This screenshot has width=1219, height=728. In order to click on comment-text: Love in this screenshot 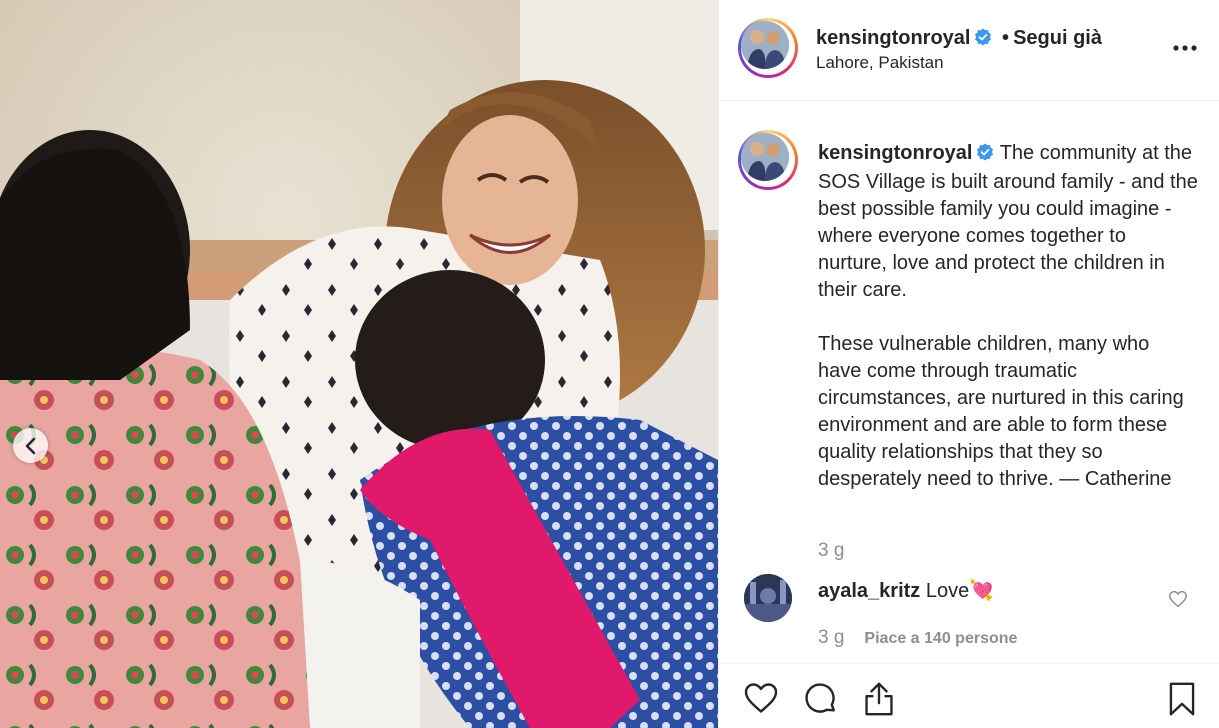, I will do `click(947, 591)`.